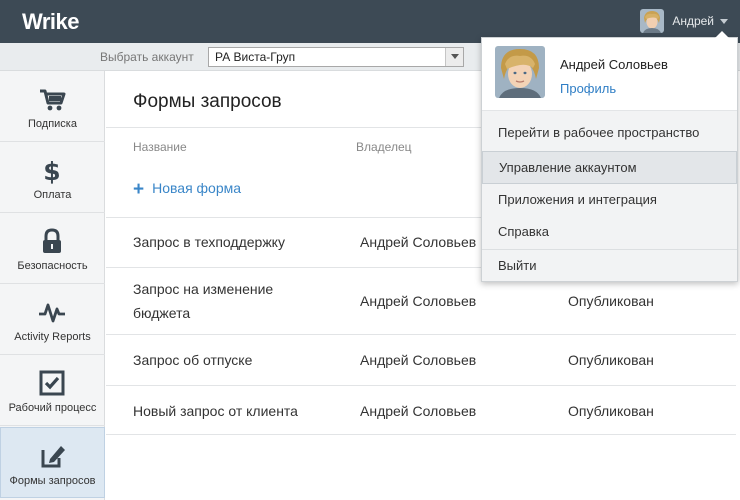 This screenshot has height=500, width=740. I want to click on sidebar-item-label: Оплата, so click(52, 195).